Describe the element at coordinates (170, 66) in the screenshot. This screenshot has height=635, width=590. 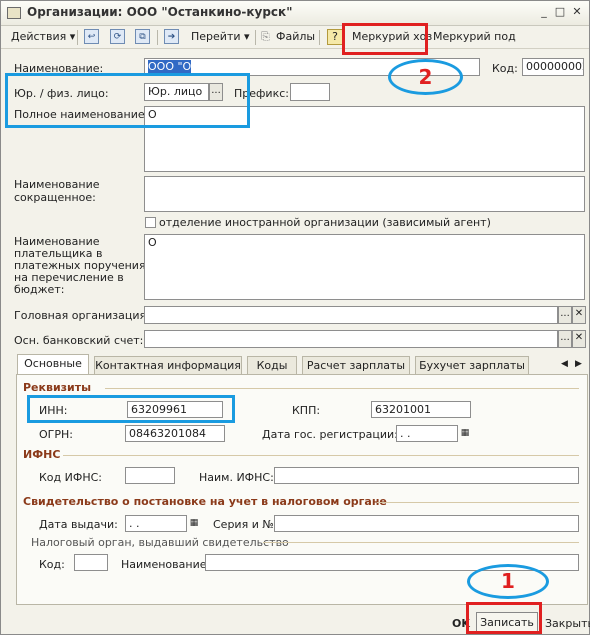
I see `name-value: ООО "О` at that location.